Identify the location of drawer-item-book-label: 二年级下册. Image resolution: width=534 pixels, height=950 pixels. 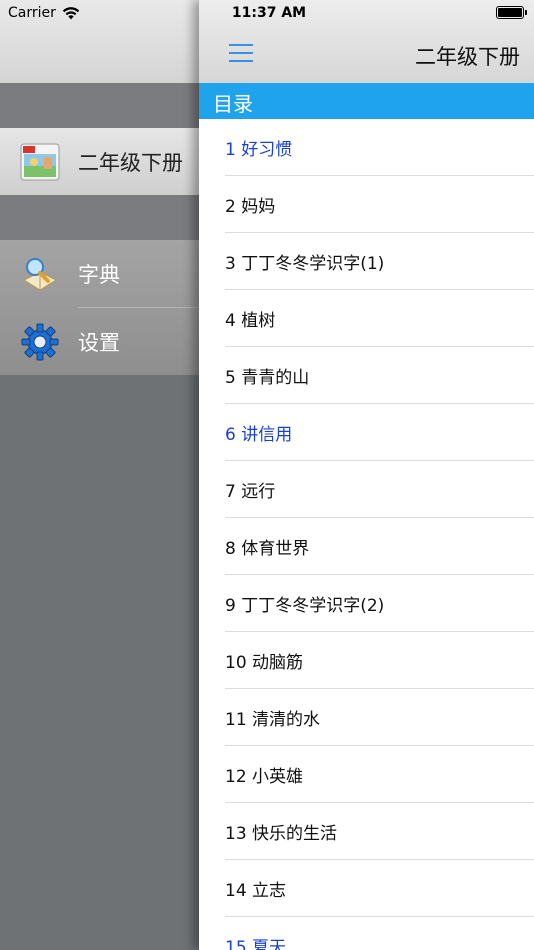
(130, 162).